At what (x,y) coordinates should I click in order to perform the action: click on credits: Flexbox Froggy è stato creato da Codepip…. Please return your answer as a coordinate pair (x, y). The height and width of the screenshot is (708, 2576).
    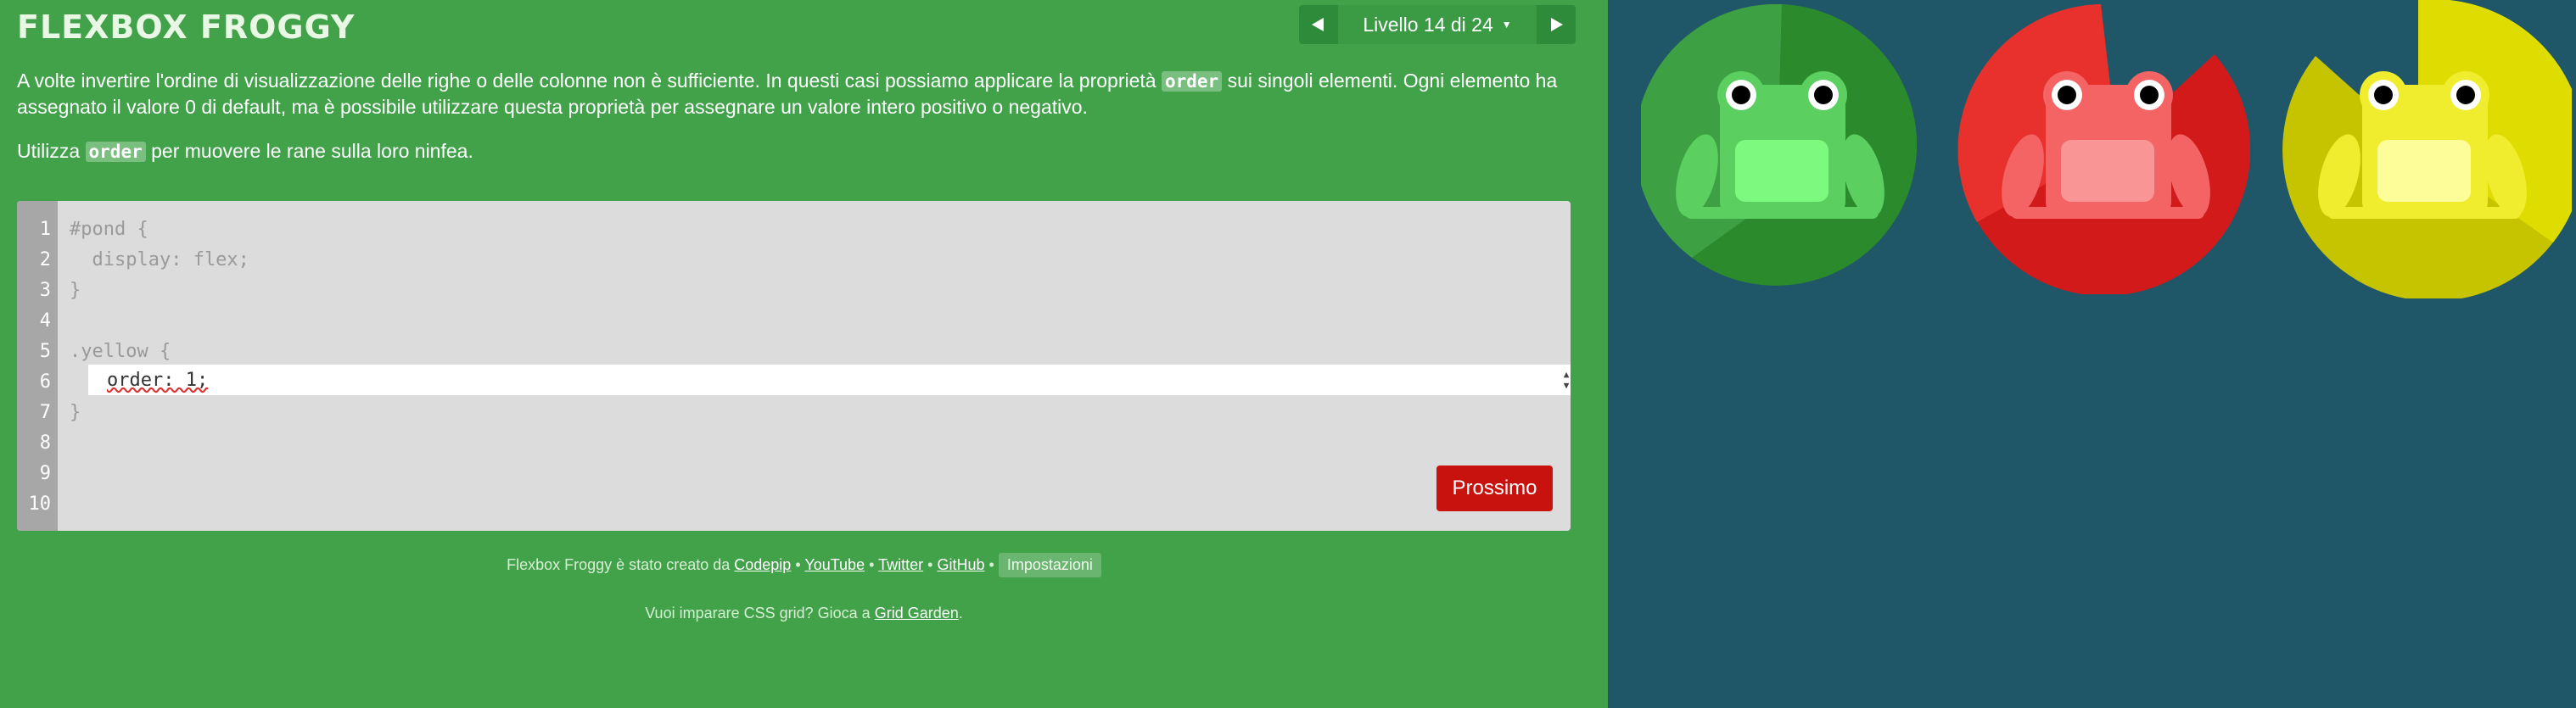
    Looking at the image, I should click on (804, 565).